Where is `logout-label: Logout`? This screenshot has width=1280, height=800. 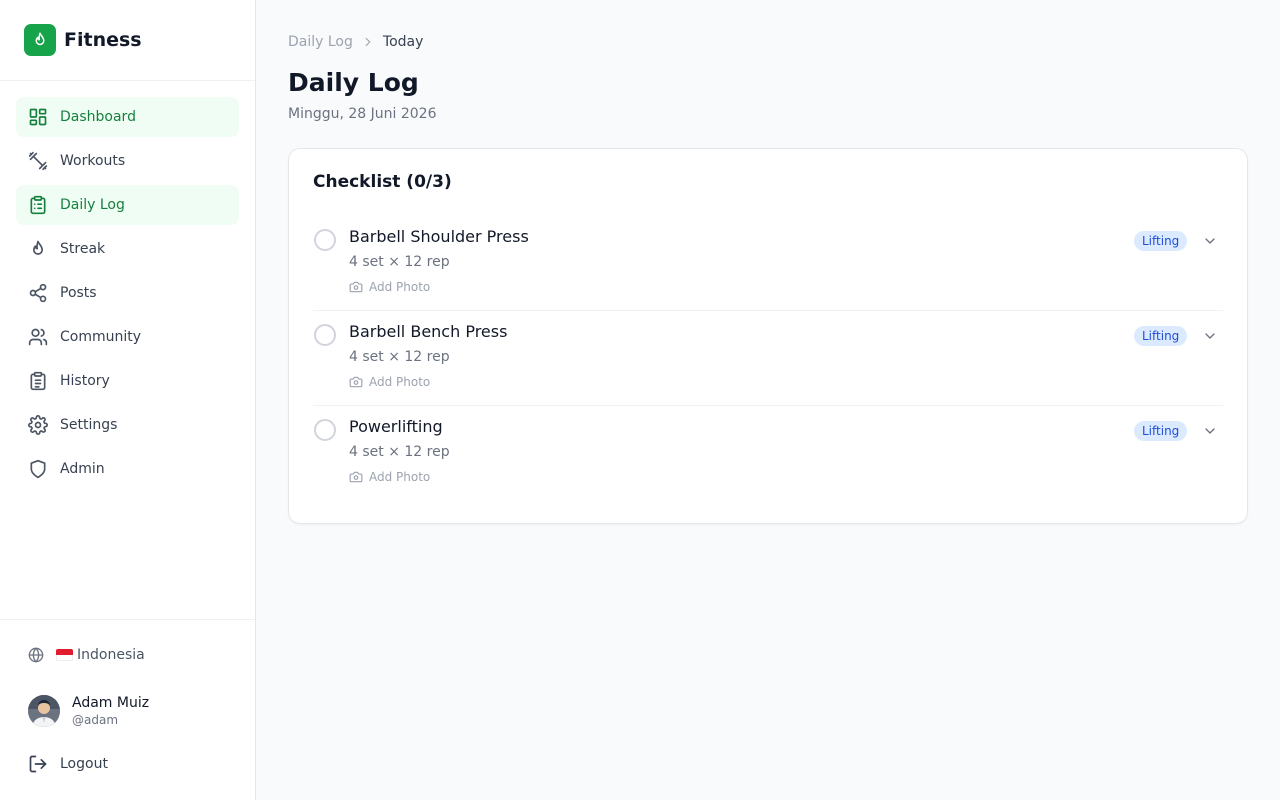
logout-label: Logout is located at coordinates (84, 764).